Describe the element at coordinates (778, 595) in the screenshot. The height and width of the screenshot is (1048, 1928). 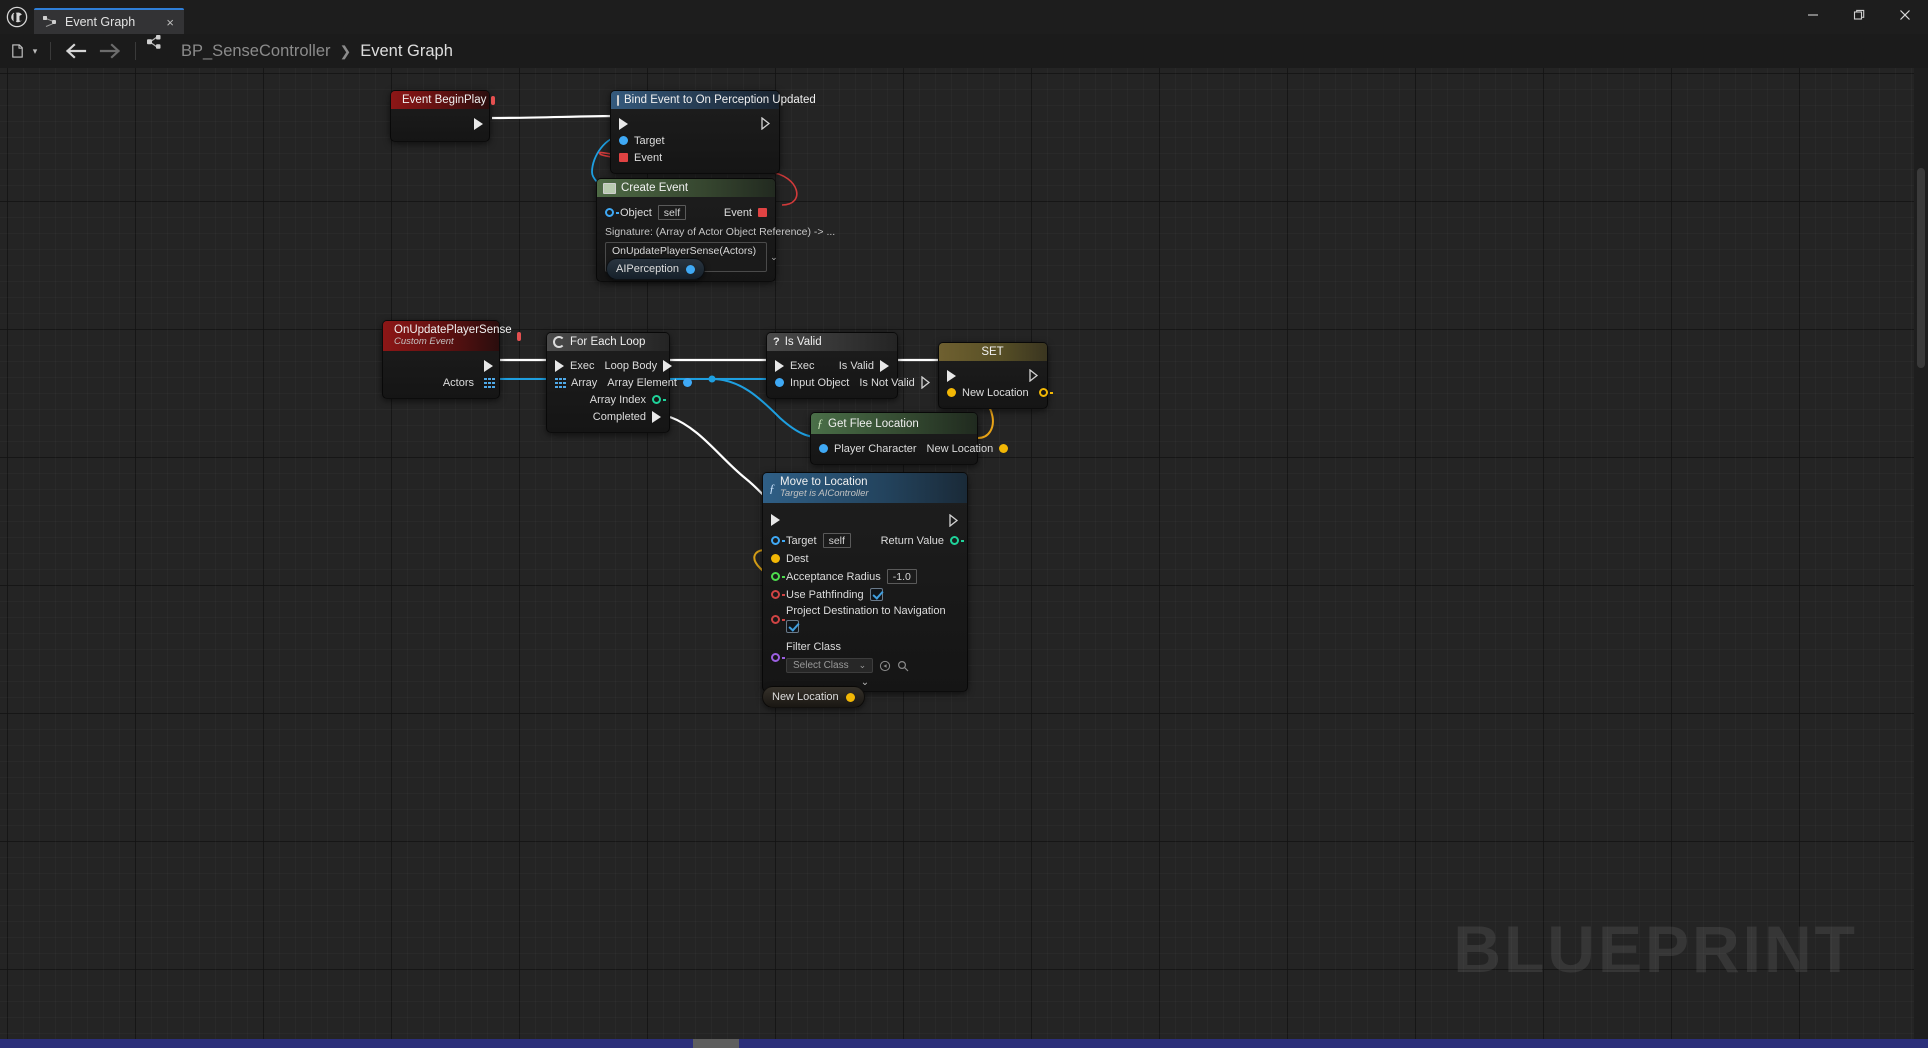
I see `use-pathfinding-pin` at that location.